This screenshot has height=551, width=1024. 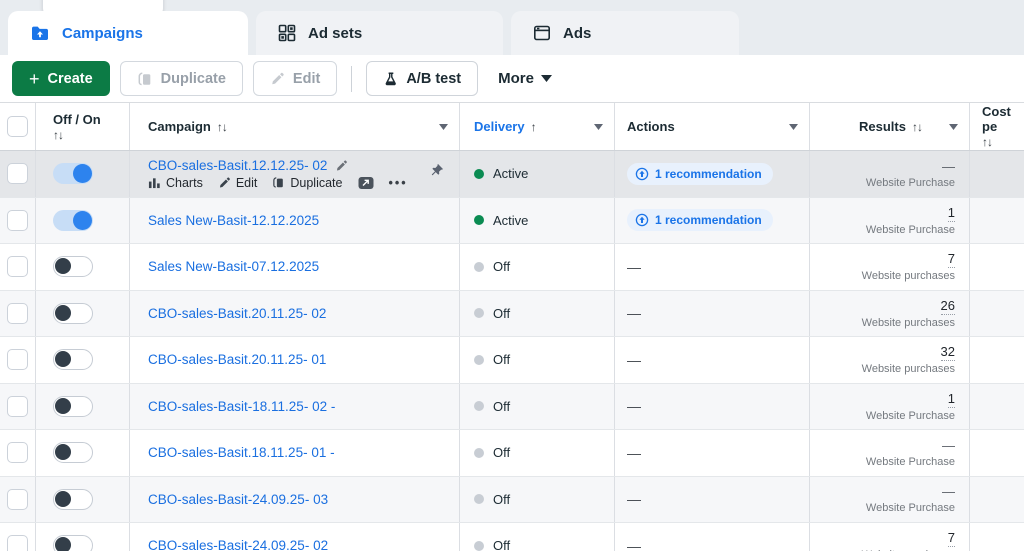 I want to click on status-dot, so click(x=479, y=545).